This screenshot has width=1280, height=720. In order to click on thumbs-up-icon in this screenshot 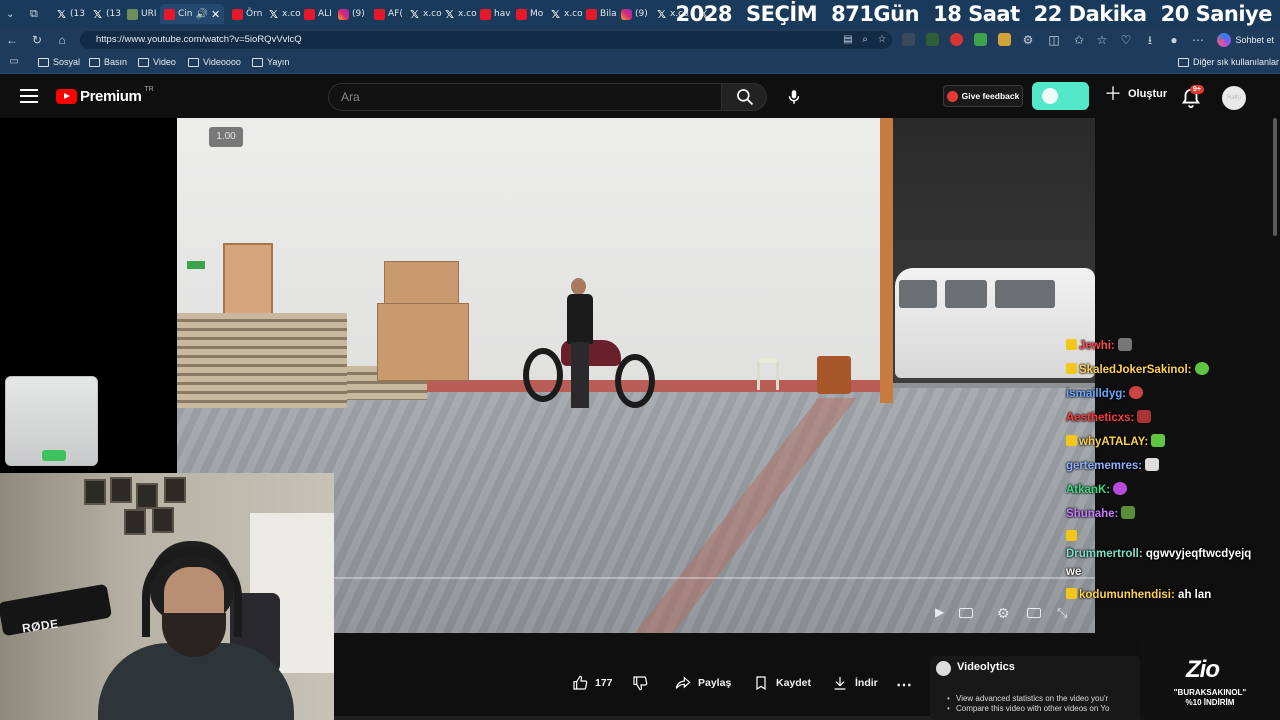, I will do `click(580, 682)`.